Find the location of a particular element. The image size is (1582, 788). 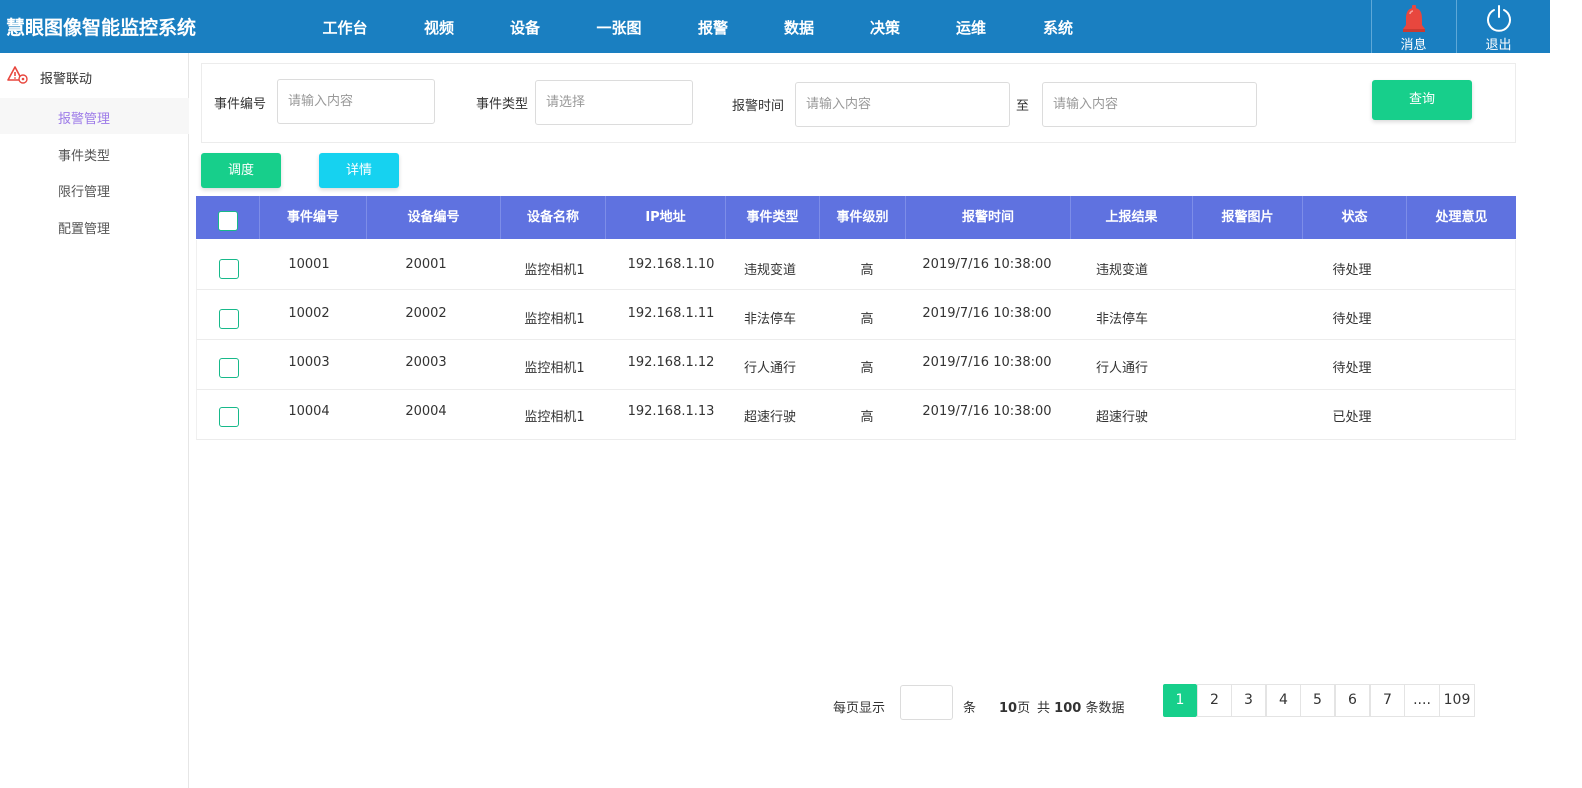

messages-button: 消息 is located at coordinates (1413, 26).